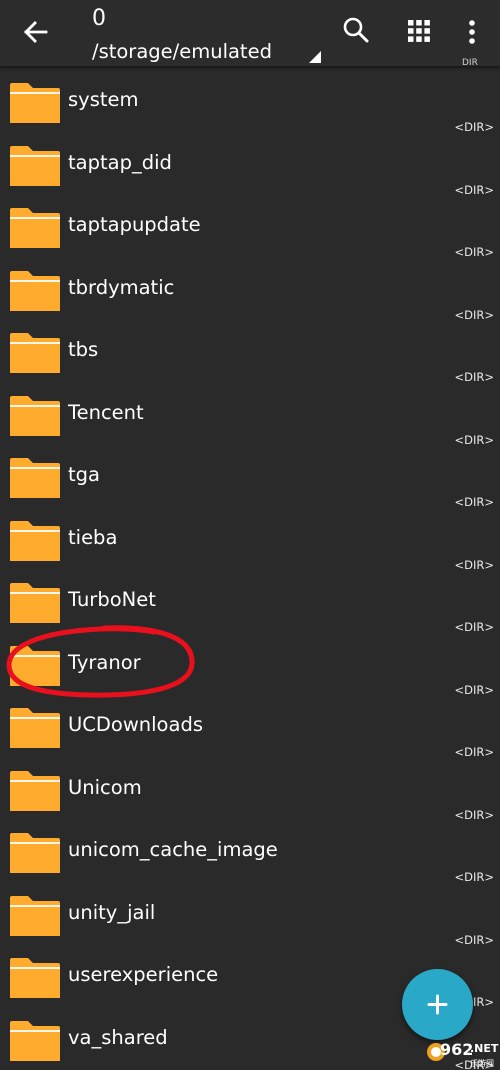  Describe the element at coordinates (250, 475) in the screenshot. I see `file-row: tga <DIR>` at that location.